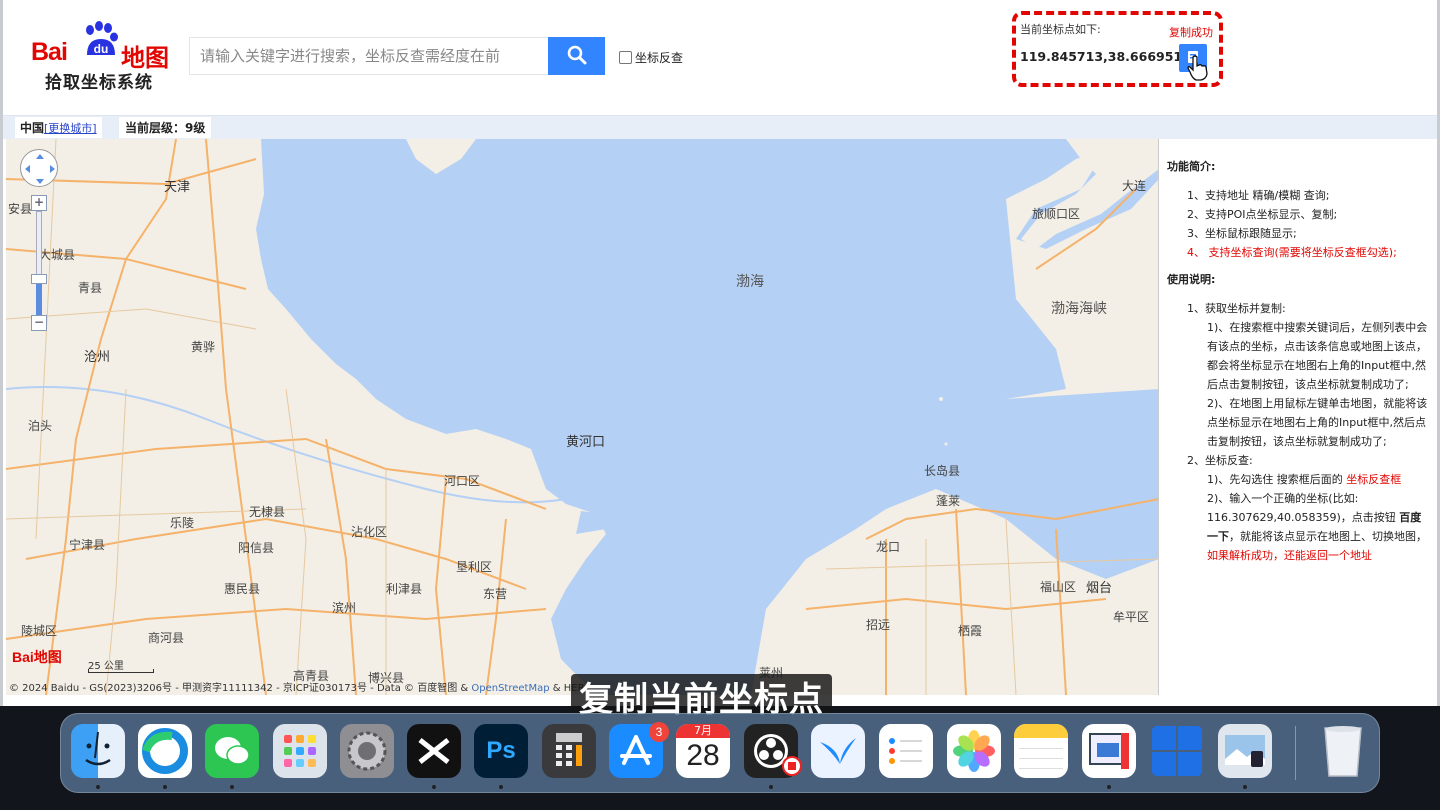 Image resolution: width=1440 pixels, height=810 pixels. Describe the element at coordinates (1295, 753) in the screenshot. I see `dock-separator` at that location.